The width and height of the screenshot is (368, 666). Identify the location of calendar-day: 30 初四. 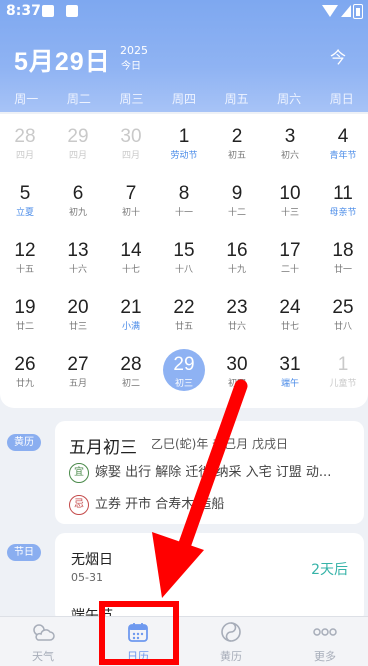
(237, 372).